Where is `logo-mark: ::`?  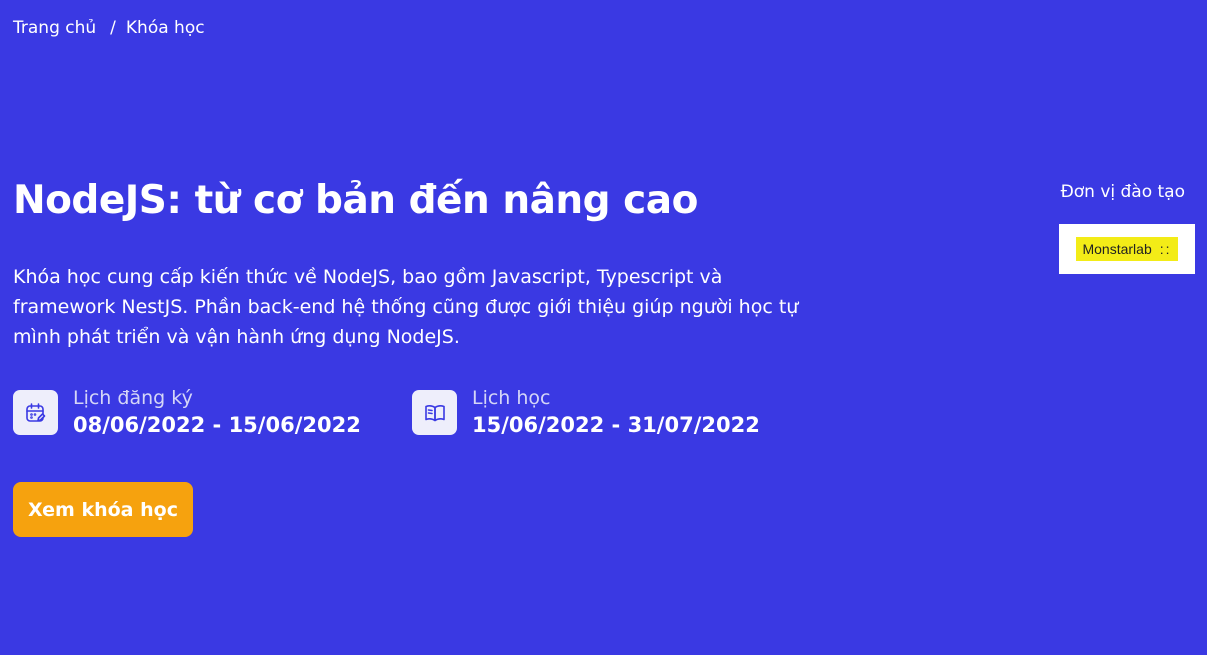 logo-mark: :: is located at coordinates (1165, 249).